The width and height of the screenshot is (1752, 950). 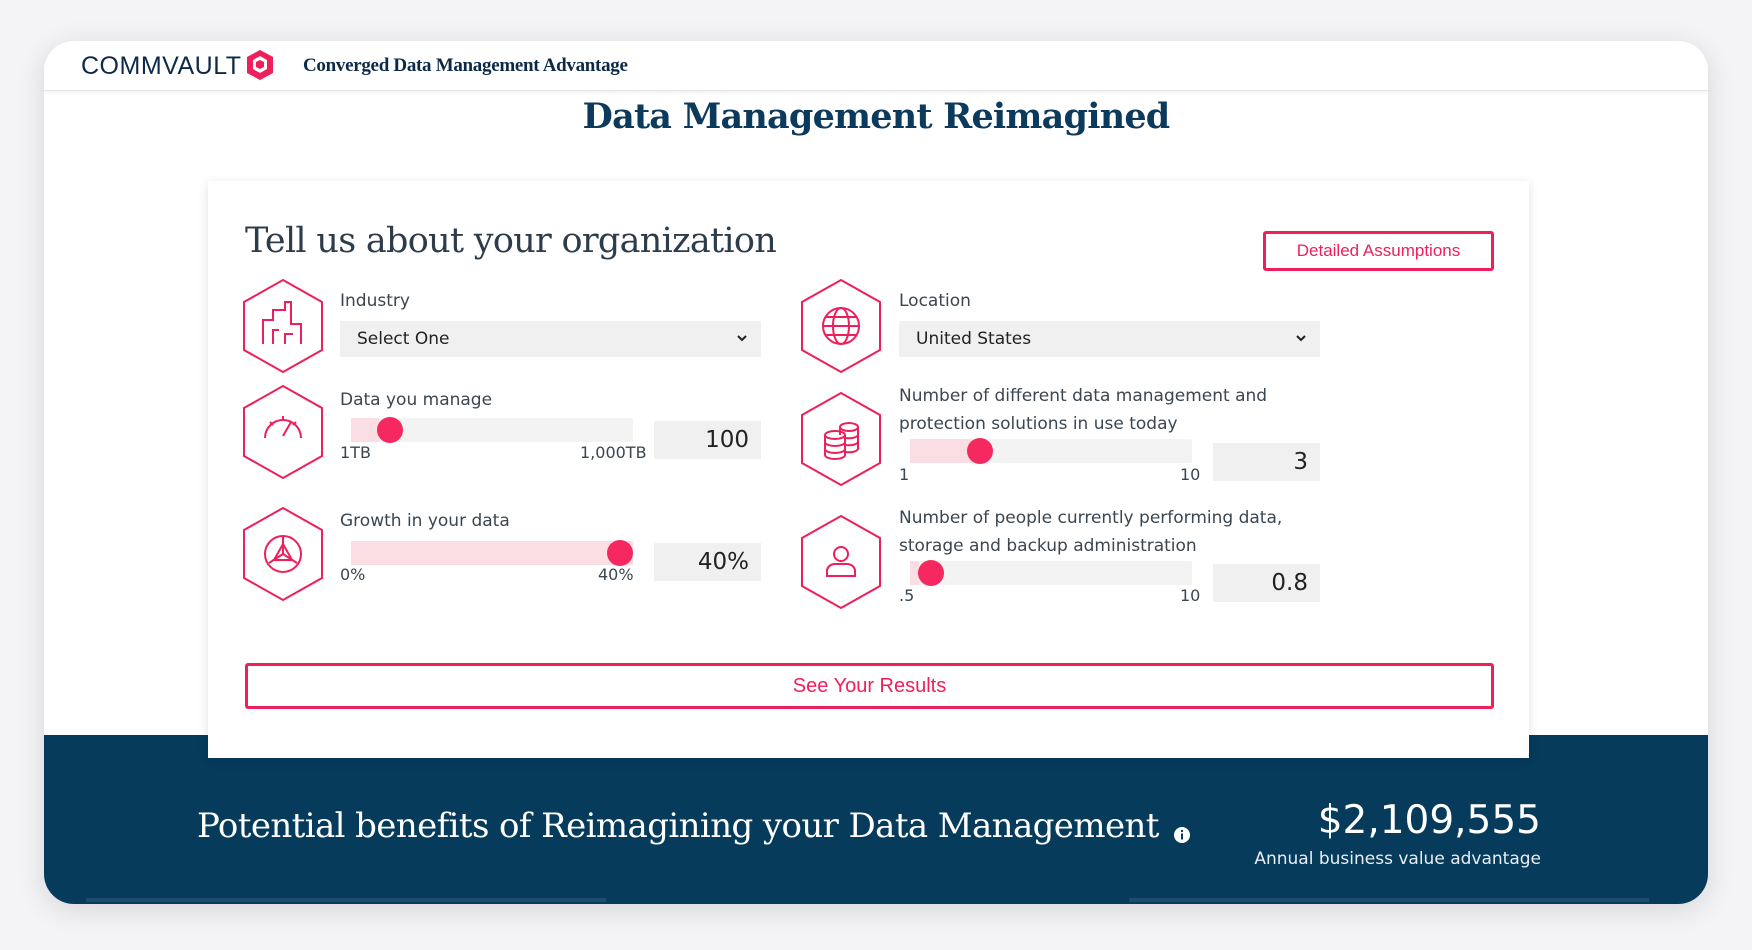 What do you see at coordinates (869, 686) in the screenshot?
I see `see-results-button: See Your Results` at bounding box center [869, 686].